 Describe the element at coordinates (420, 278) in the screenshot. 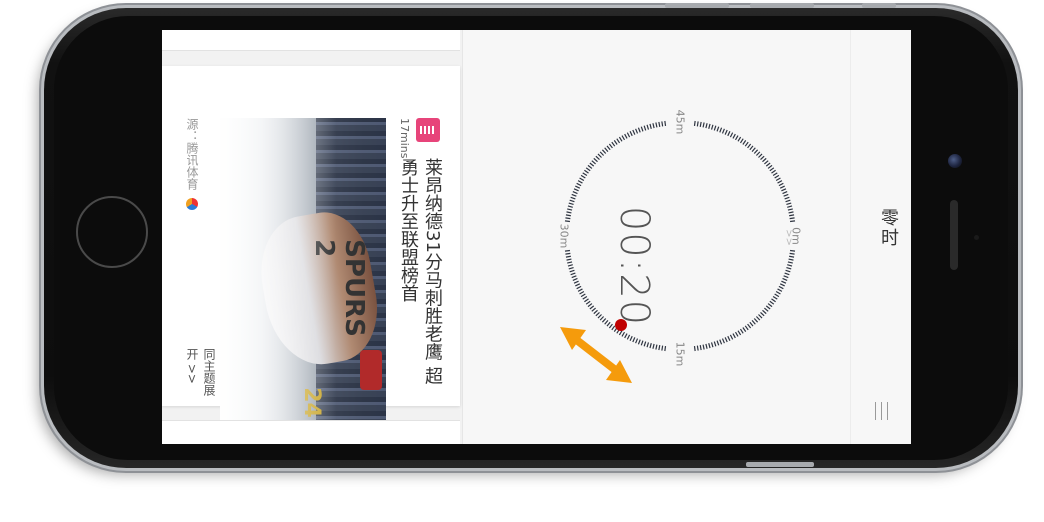

I see `news-headline: 莱昂纳德31分马刺胜老鹰 超勇士升至联盟榜首` at that location.